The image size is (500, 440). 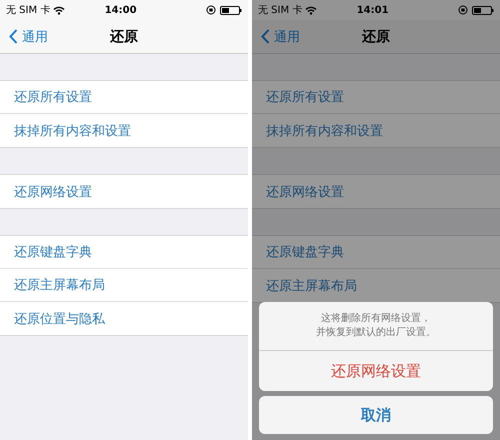 What do you see at coordinates (376, 371) in the screenshot?
I see `reset-network-button: 还原网络设置` at bounding box center [376, 371].